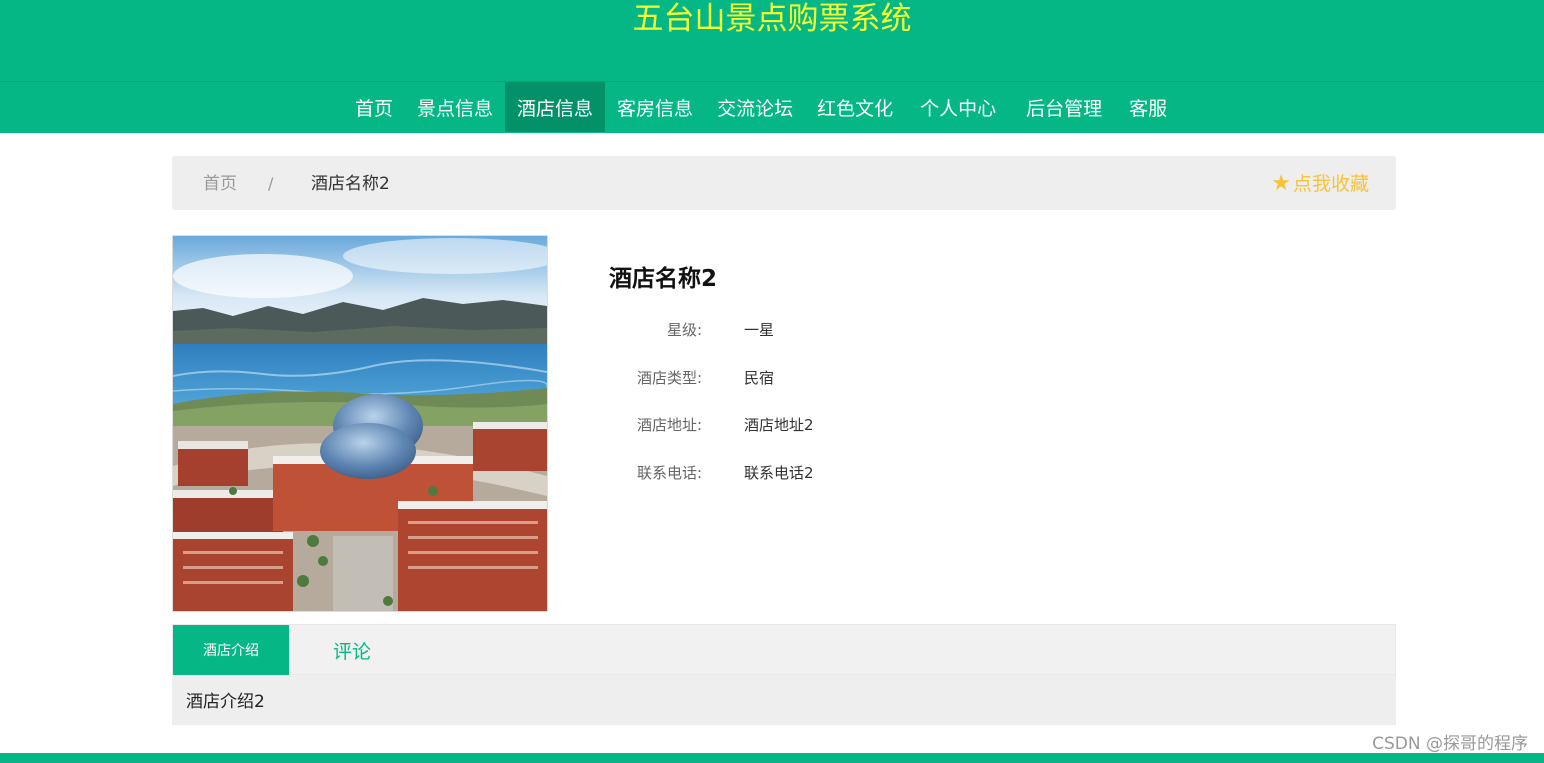  Describe the element at coordinates (360, 423) in the screenshot. I see `hotel-photo` at that location.